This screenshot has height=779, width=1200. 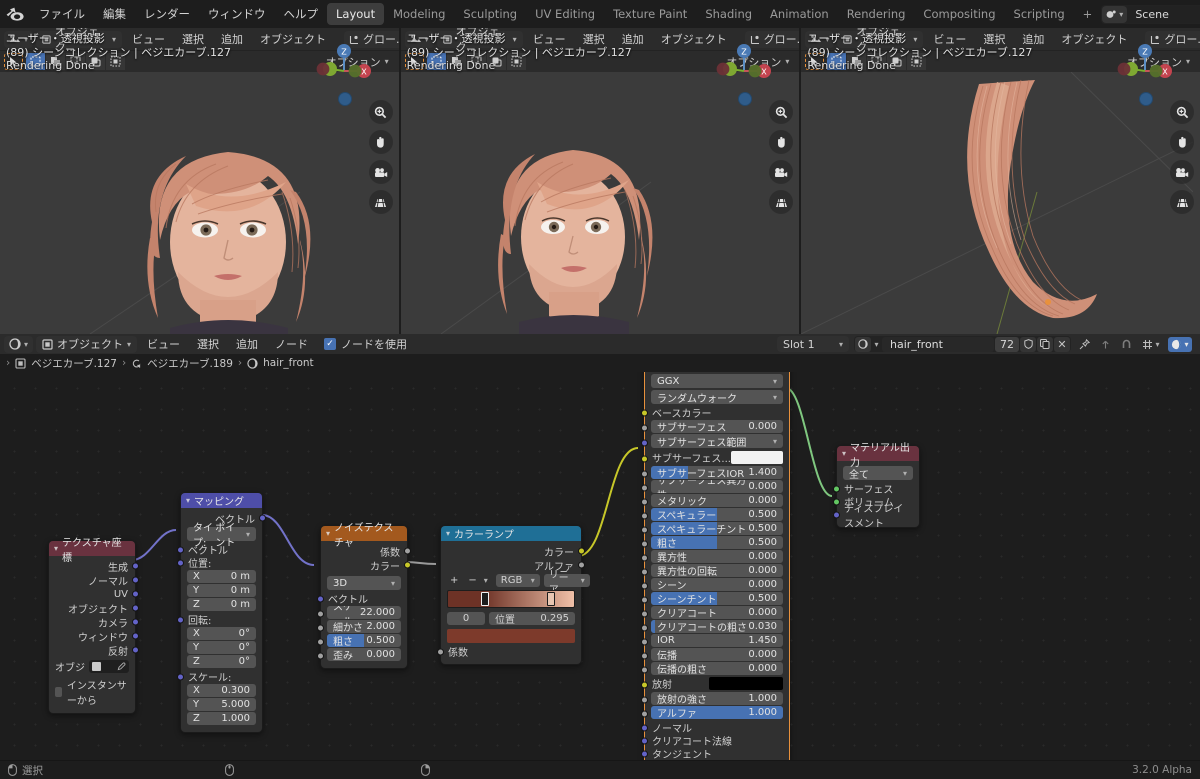 What do you see at coordinates (781, 112) in the screenshot?
I see `zoom-icon` at bounding box center [781, 112].